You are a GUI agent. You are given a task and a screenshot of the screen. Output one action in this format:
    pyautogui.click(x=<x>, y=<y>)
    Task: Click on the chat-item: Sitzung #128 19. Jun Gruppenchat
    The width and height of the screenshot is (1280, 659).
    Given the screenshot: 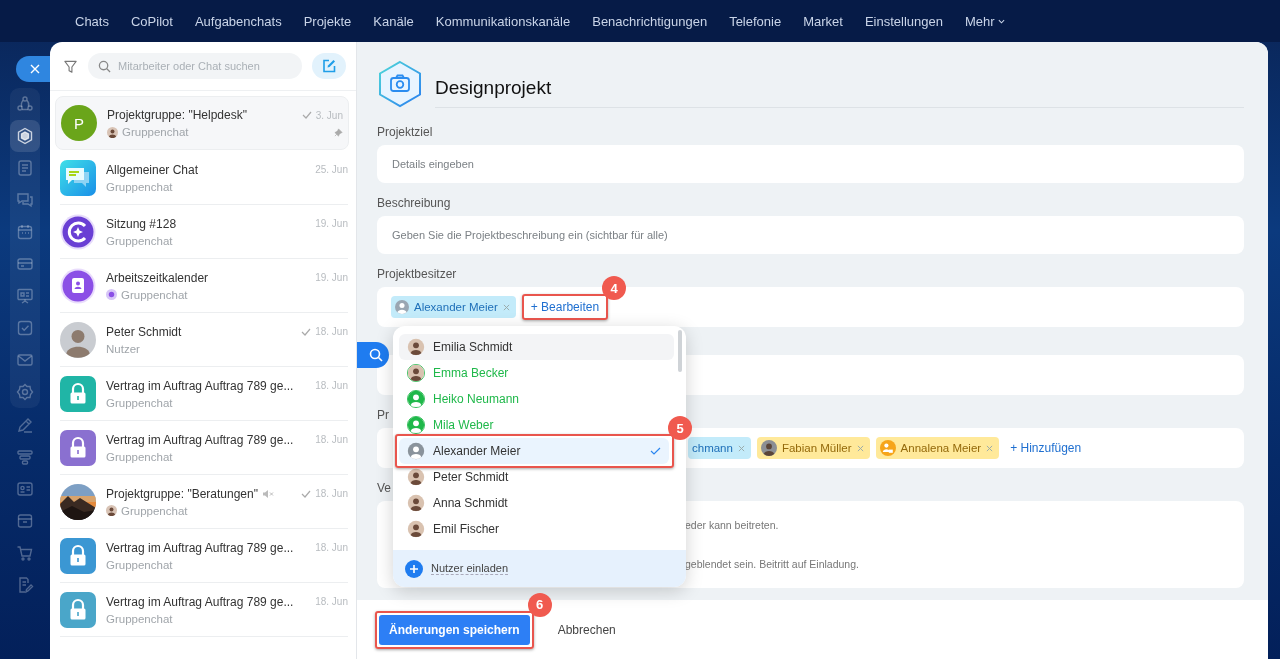 What is the action you would take?
    pyautogui.click(x=204, y=232)
    